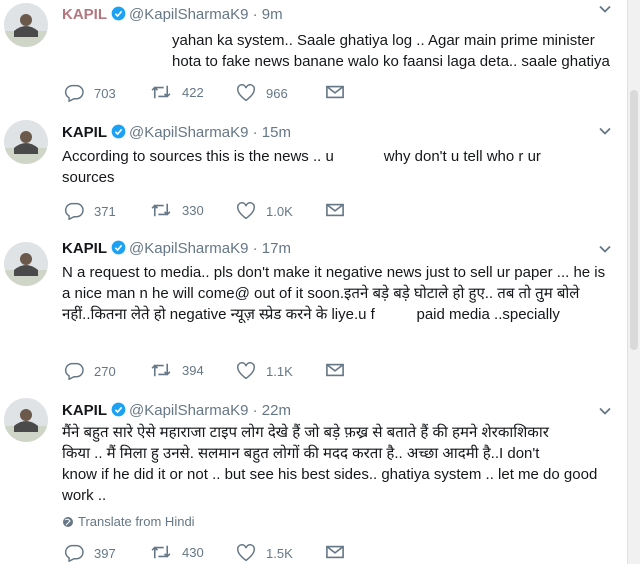  I want to click on retweet-count: 430, so click(193, 552).